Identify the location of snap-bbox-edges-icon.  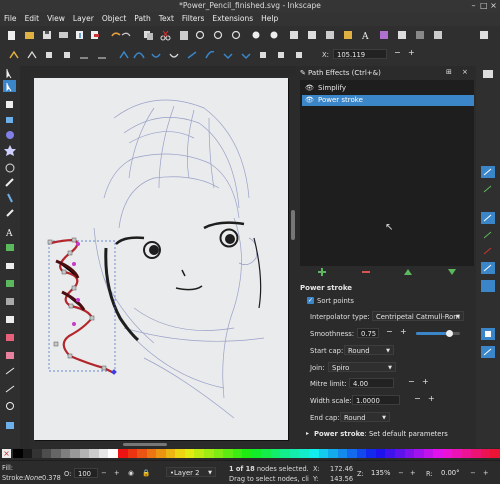
(487, 189).